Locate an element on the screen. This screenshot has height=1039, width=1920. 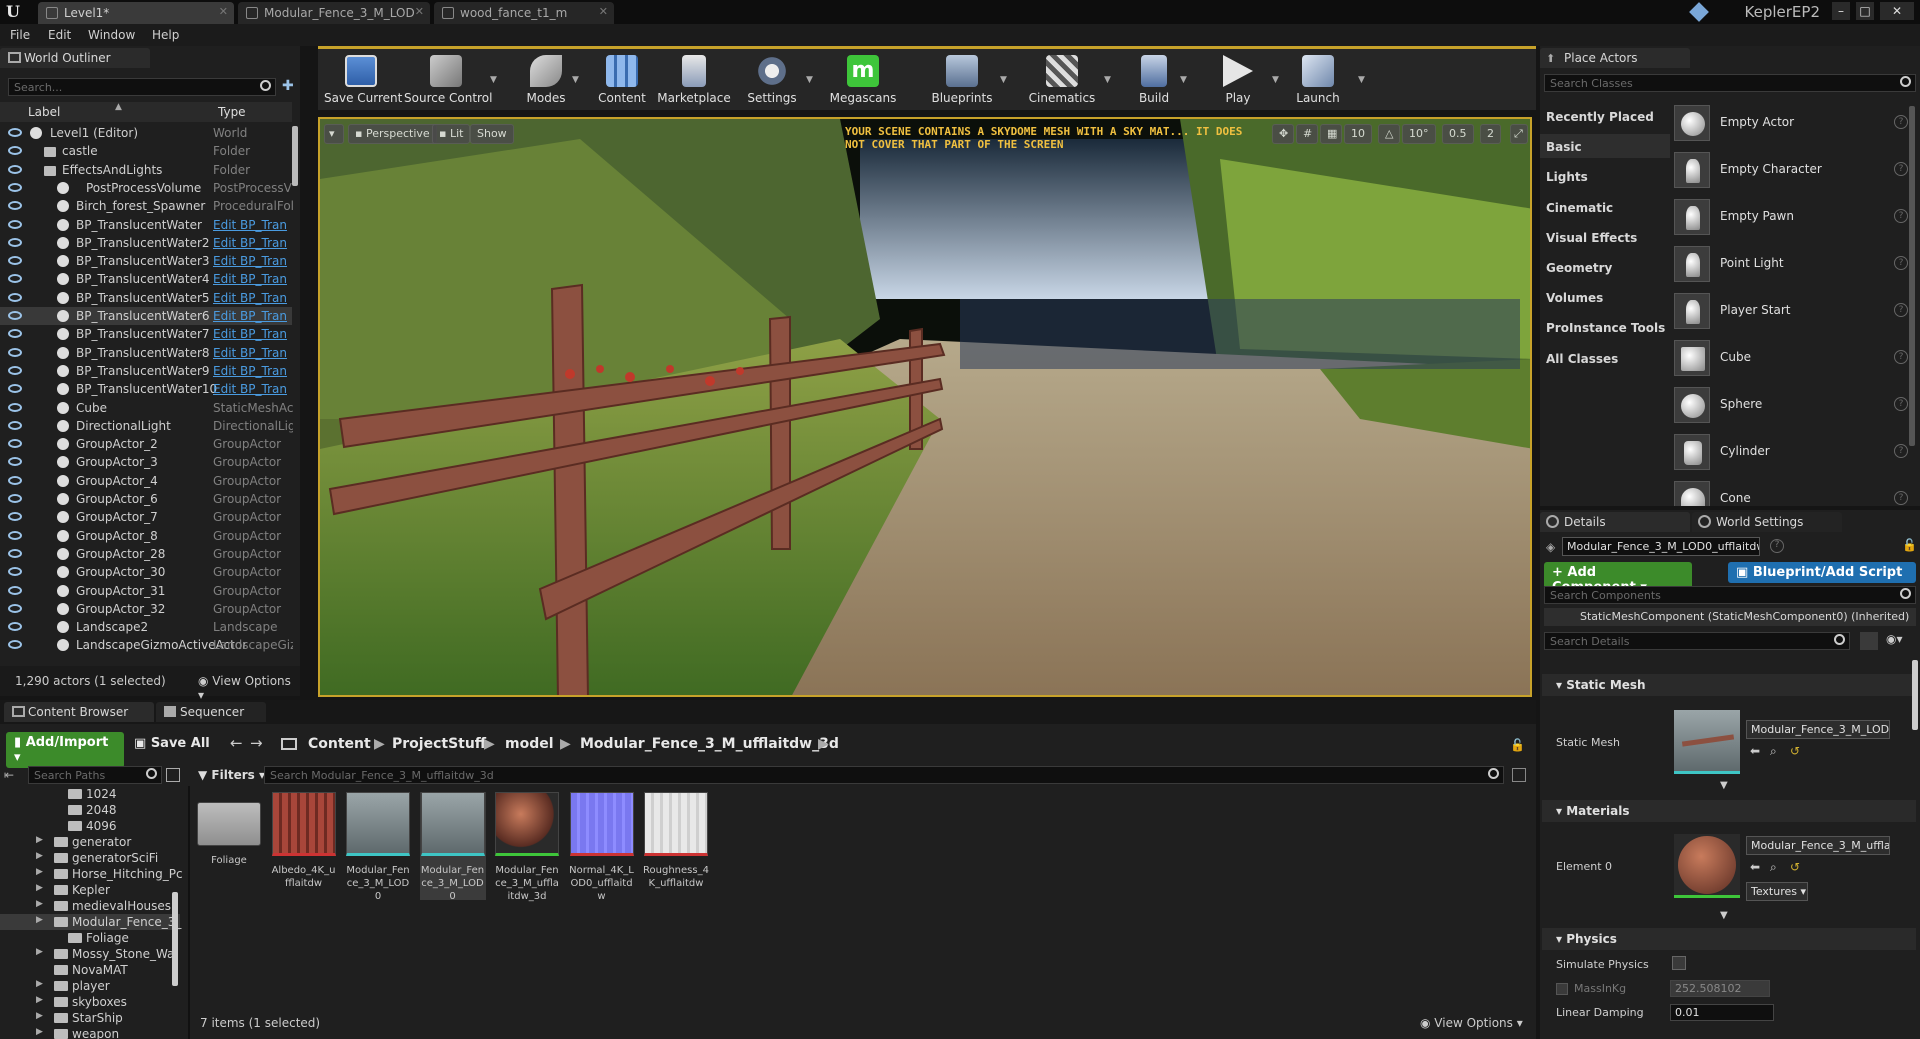
folder-tree-item: ▶ Mossy_Stone_Wal is located at coordinates (90, 954).